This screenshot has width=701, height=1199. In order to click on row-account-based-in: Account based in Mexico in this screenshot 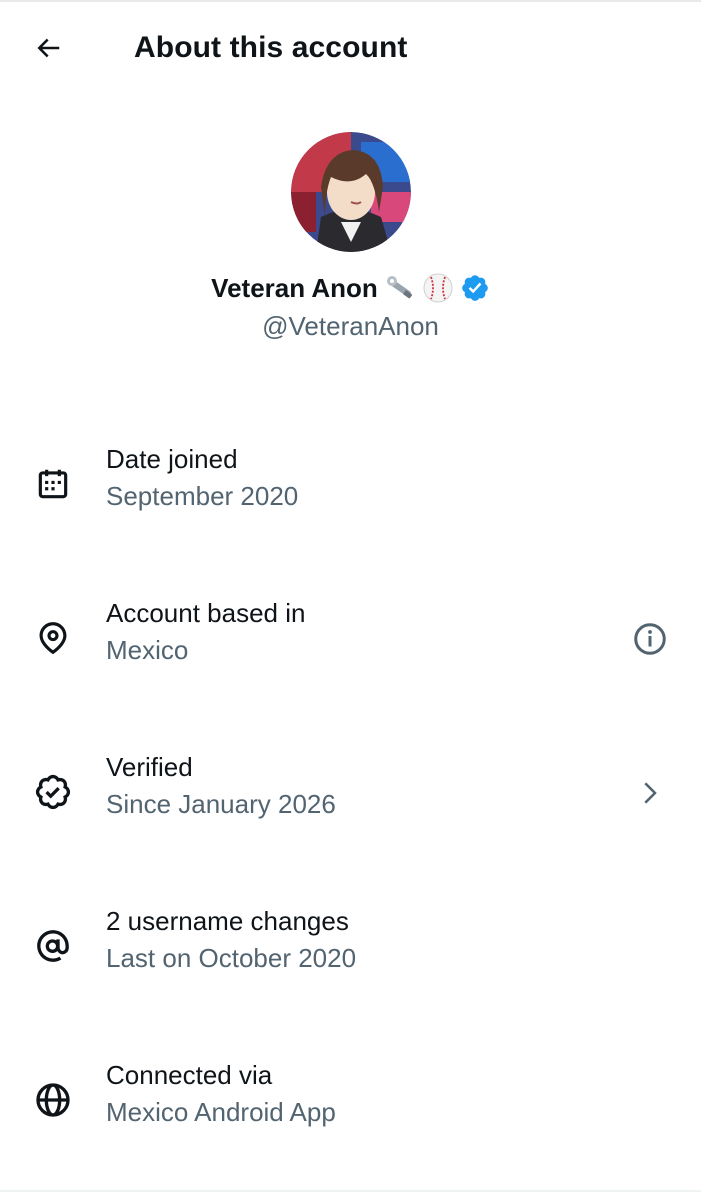, I will do `click(350, 640)`.